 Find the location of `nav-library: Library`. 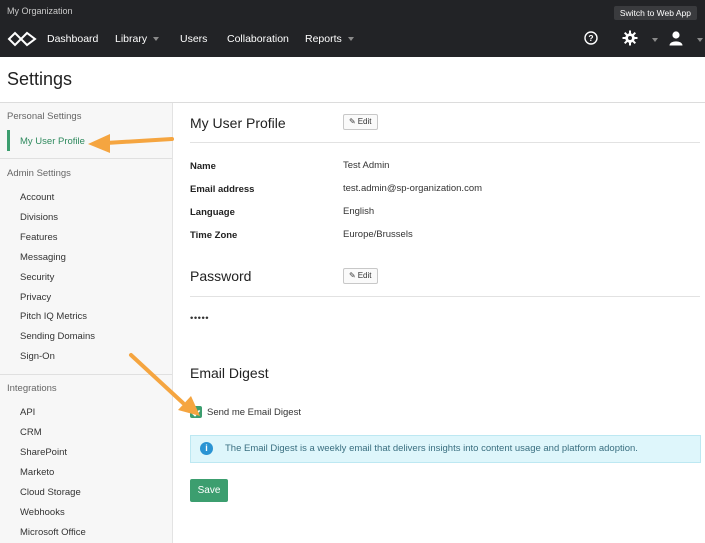

nav-library: Library is located at coordinates (137, 39).